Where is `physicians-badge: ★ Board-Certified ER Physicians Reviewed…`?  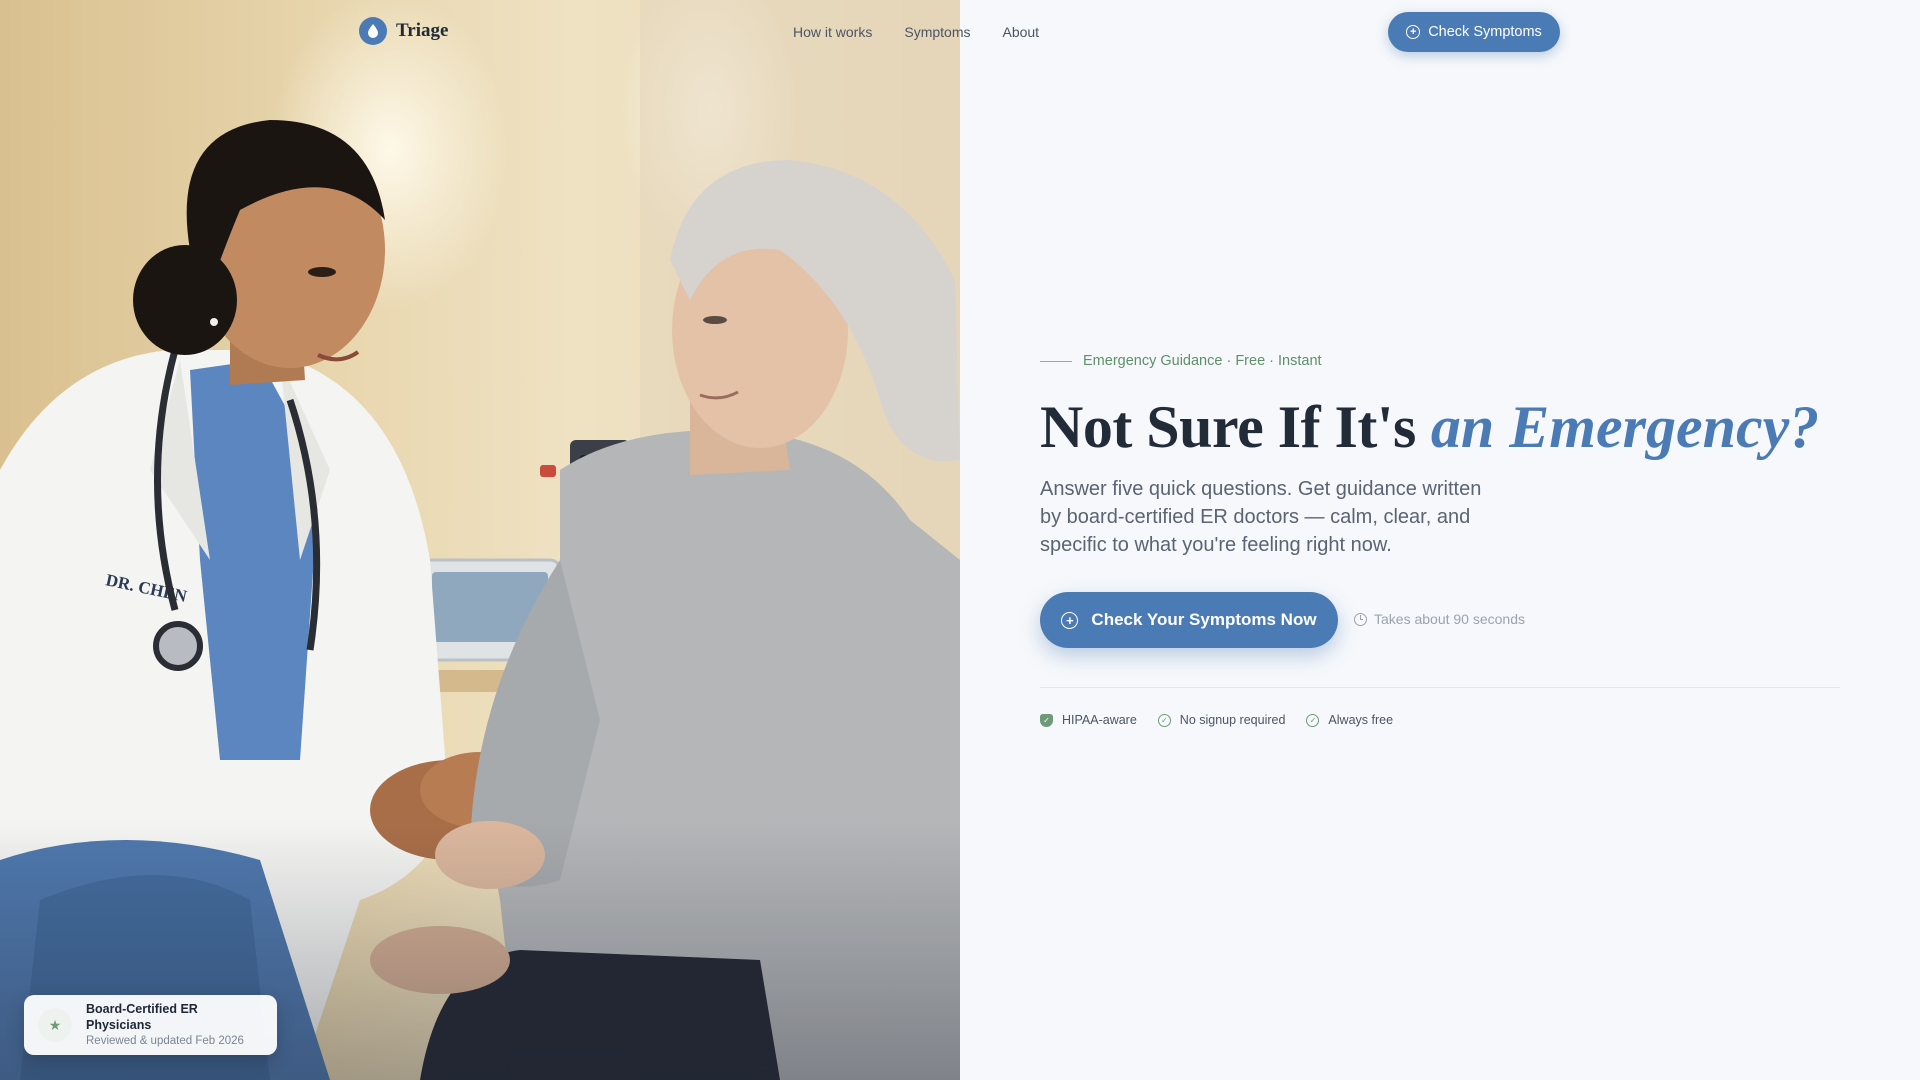
physicians-badge: ★ Board-Certified ER Physicians Reviewed… is located at coordinates (150, 1025).